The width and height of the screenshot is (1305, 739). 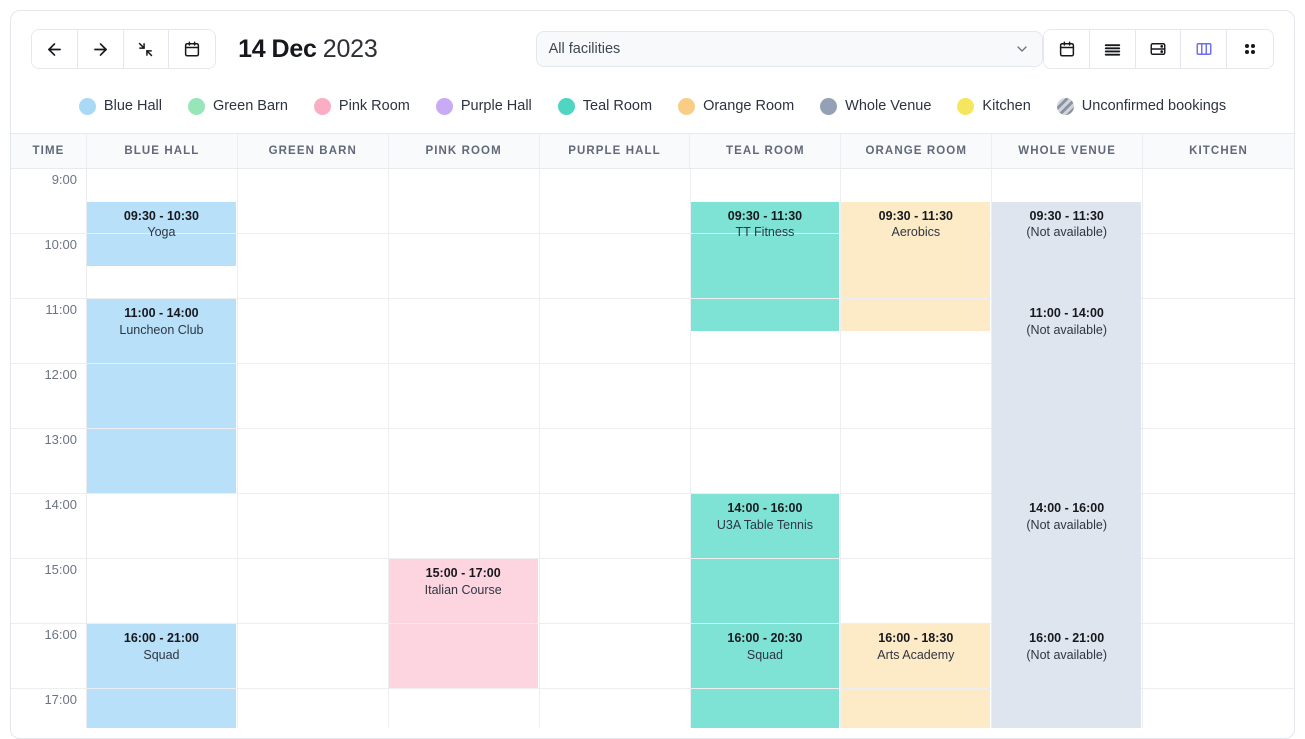 What do you see at coordinates (1112, 49) in the screenshot?
I see `view-list-button` at bounding box center [1112, 49].